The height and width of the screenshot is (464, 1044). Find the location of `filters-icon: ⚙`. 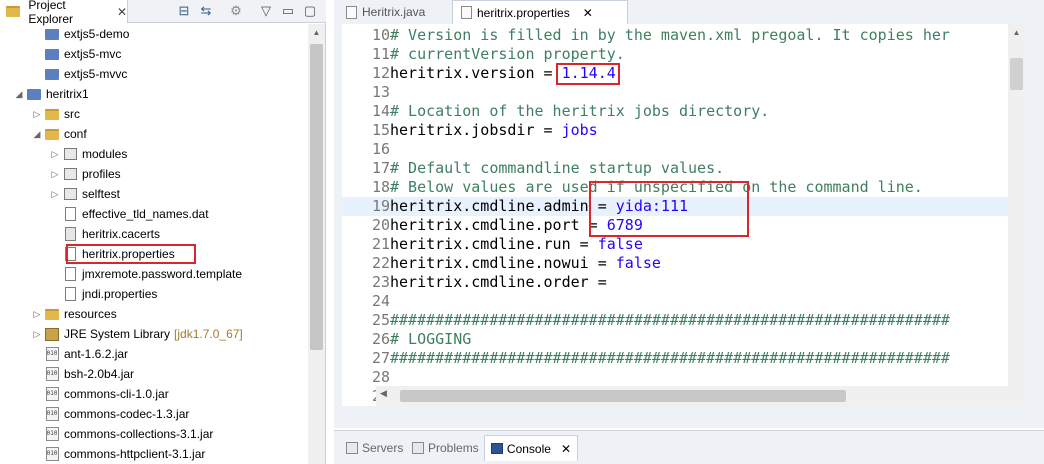

filters-icon: ⚙ is located at coordinates (236, 11).